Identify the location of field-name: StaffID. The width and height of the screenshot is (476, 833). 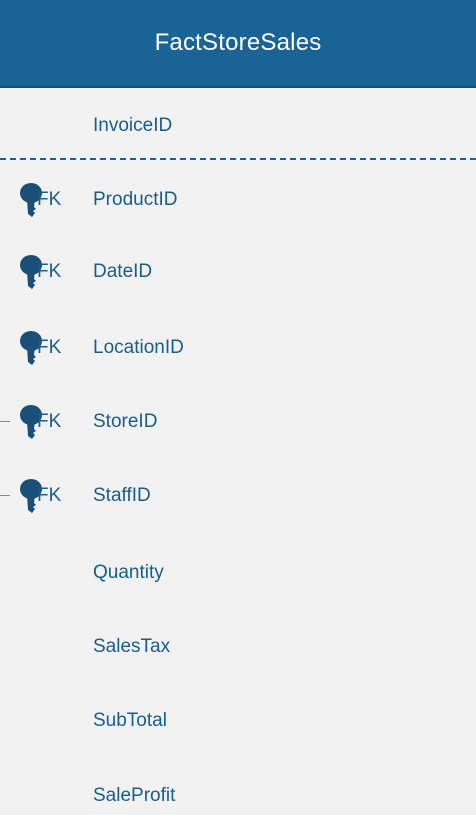
(122, 495).